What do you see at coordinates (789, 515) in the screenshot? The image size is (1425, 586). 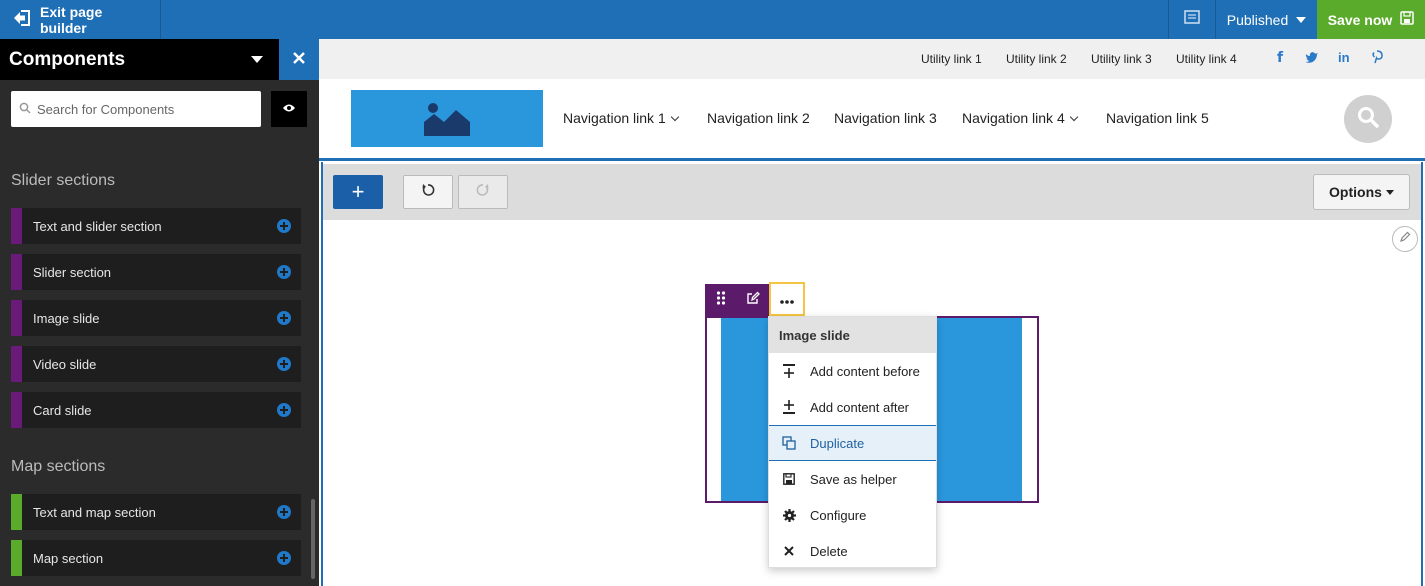 I see `gear-icon` at bounding box center [789, 515].